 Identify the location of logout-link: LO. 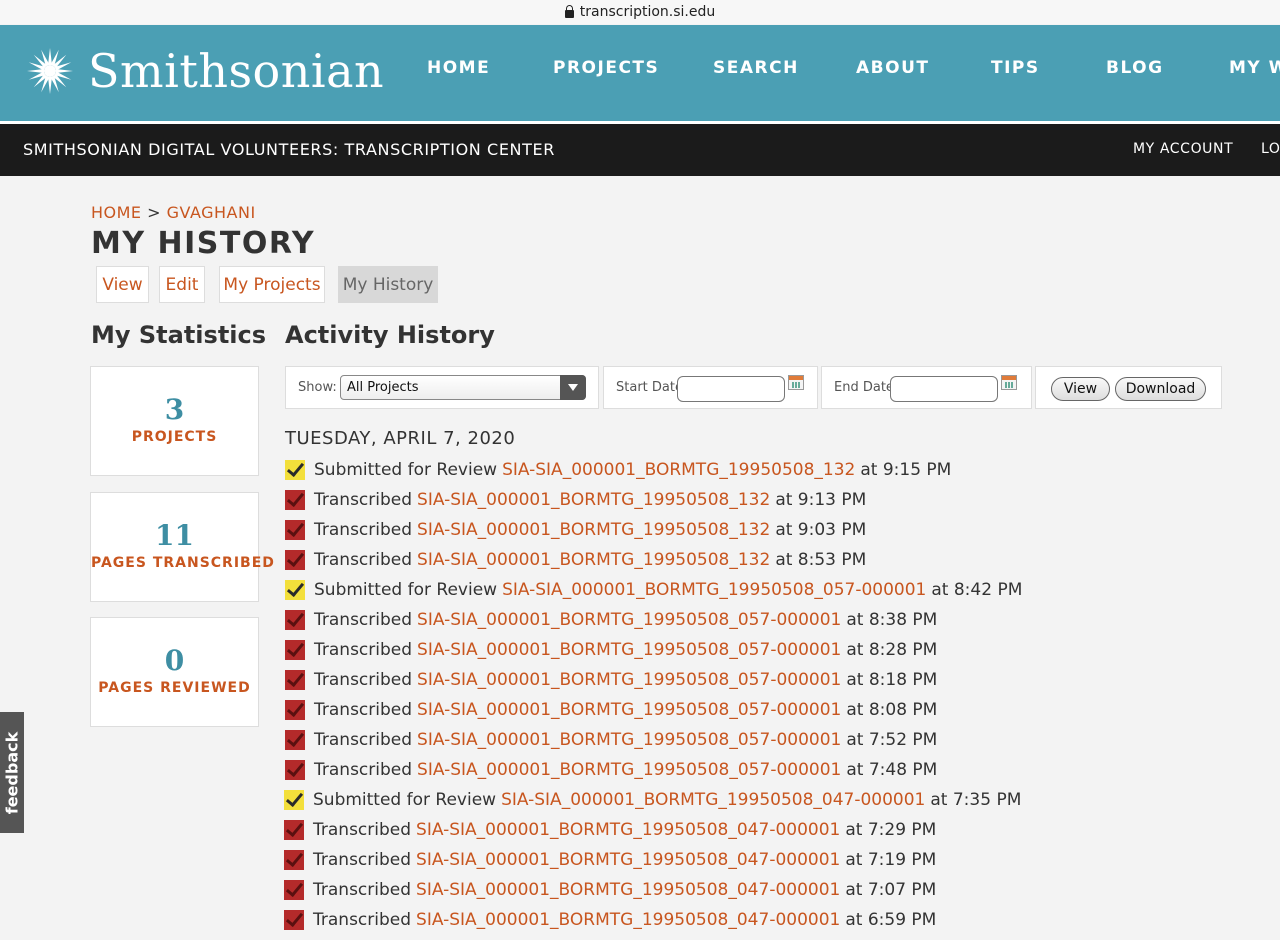
(1270, 149).